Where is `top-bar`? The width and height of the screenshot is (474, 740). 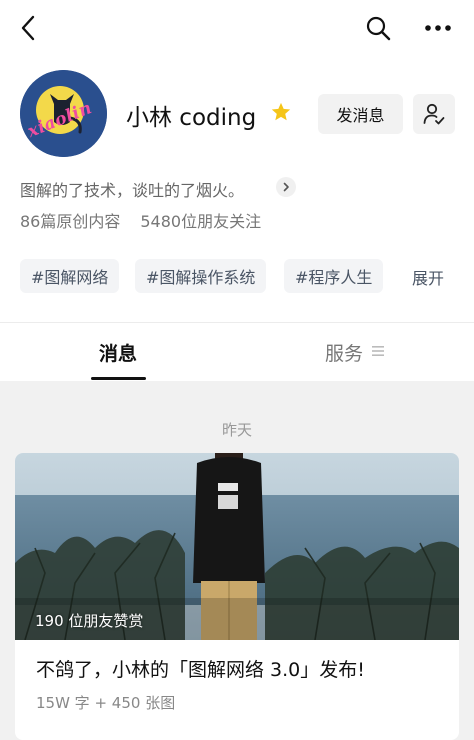
top-bar is located at coordinates (237, 28).